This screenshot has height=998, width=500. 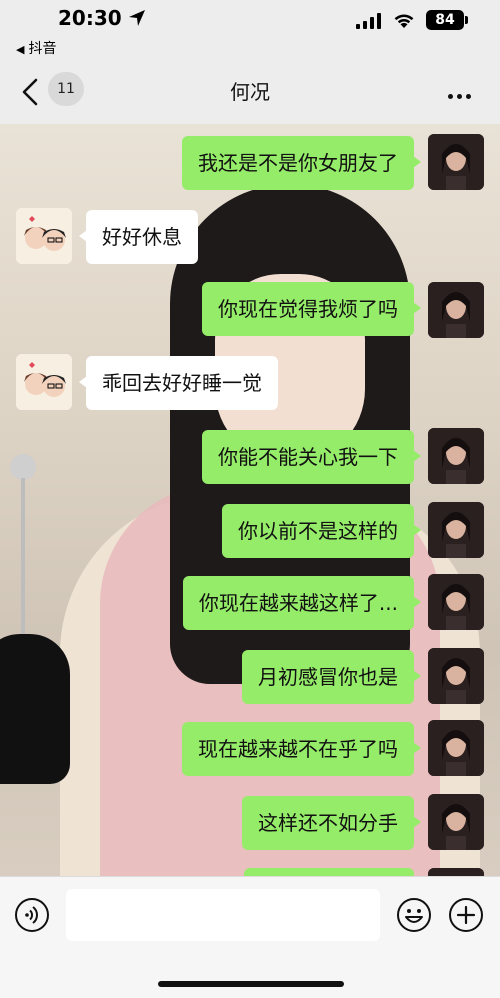 I want to click on back-app-label: 抖音, so click(x=42, y=49).